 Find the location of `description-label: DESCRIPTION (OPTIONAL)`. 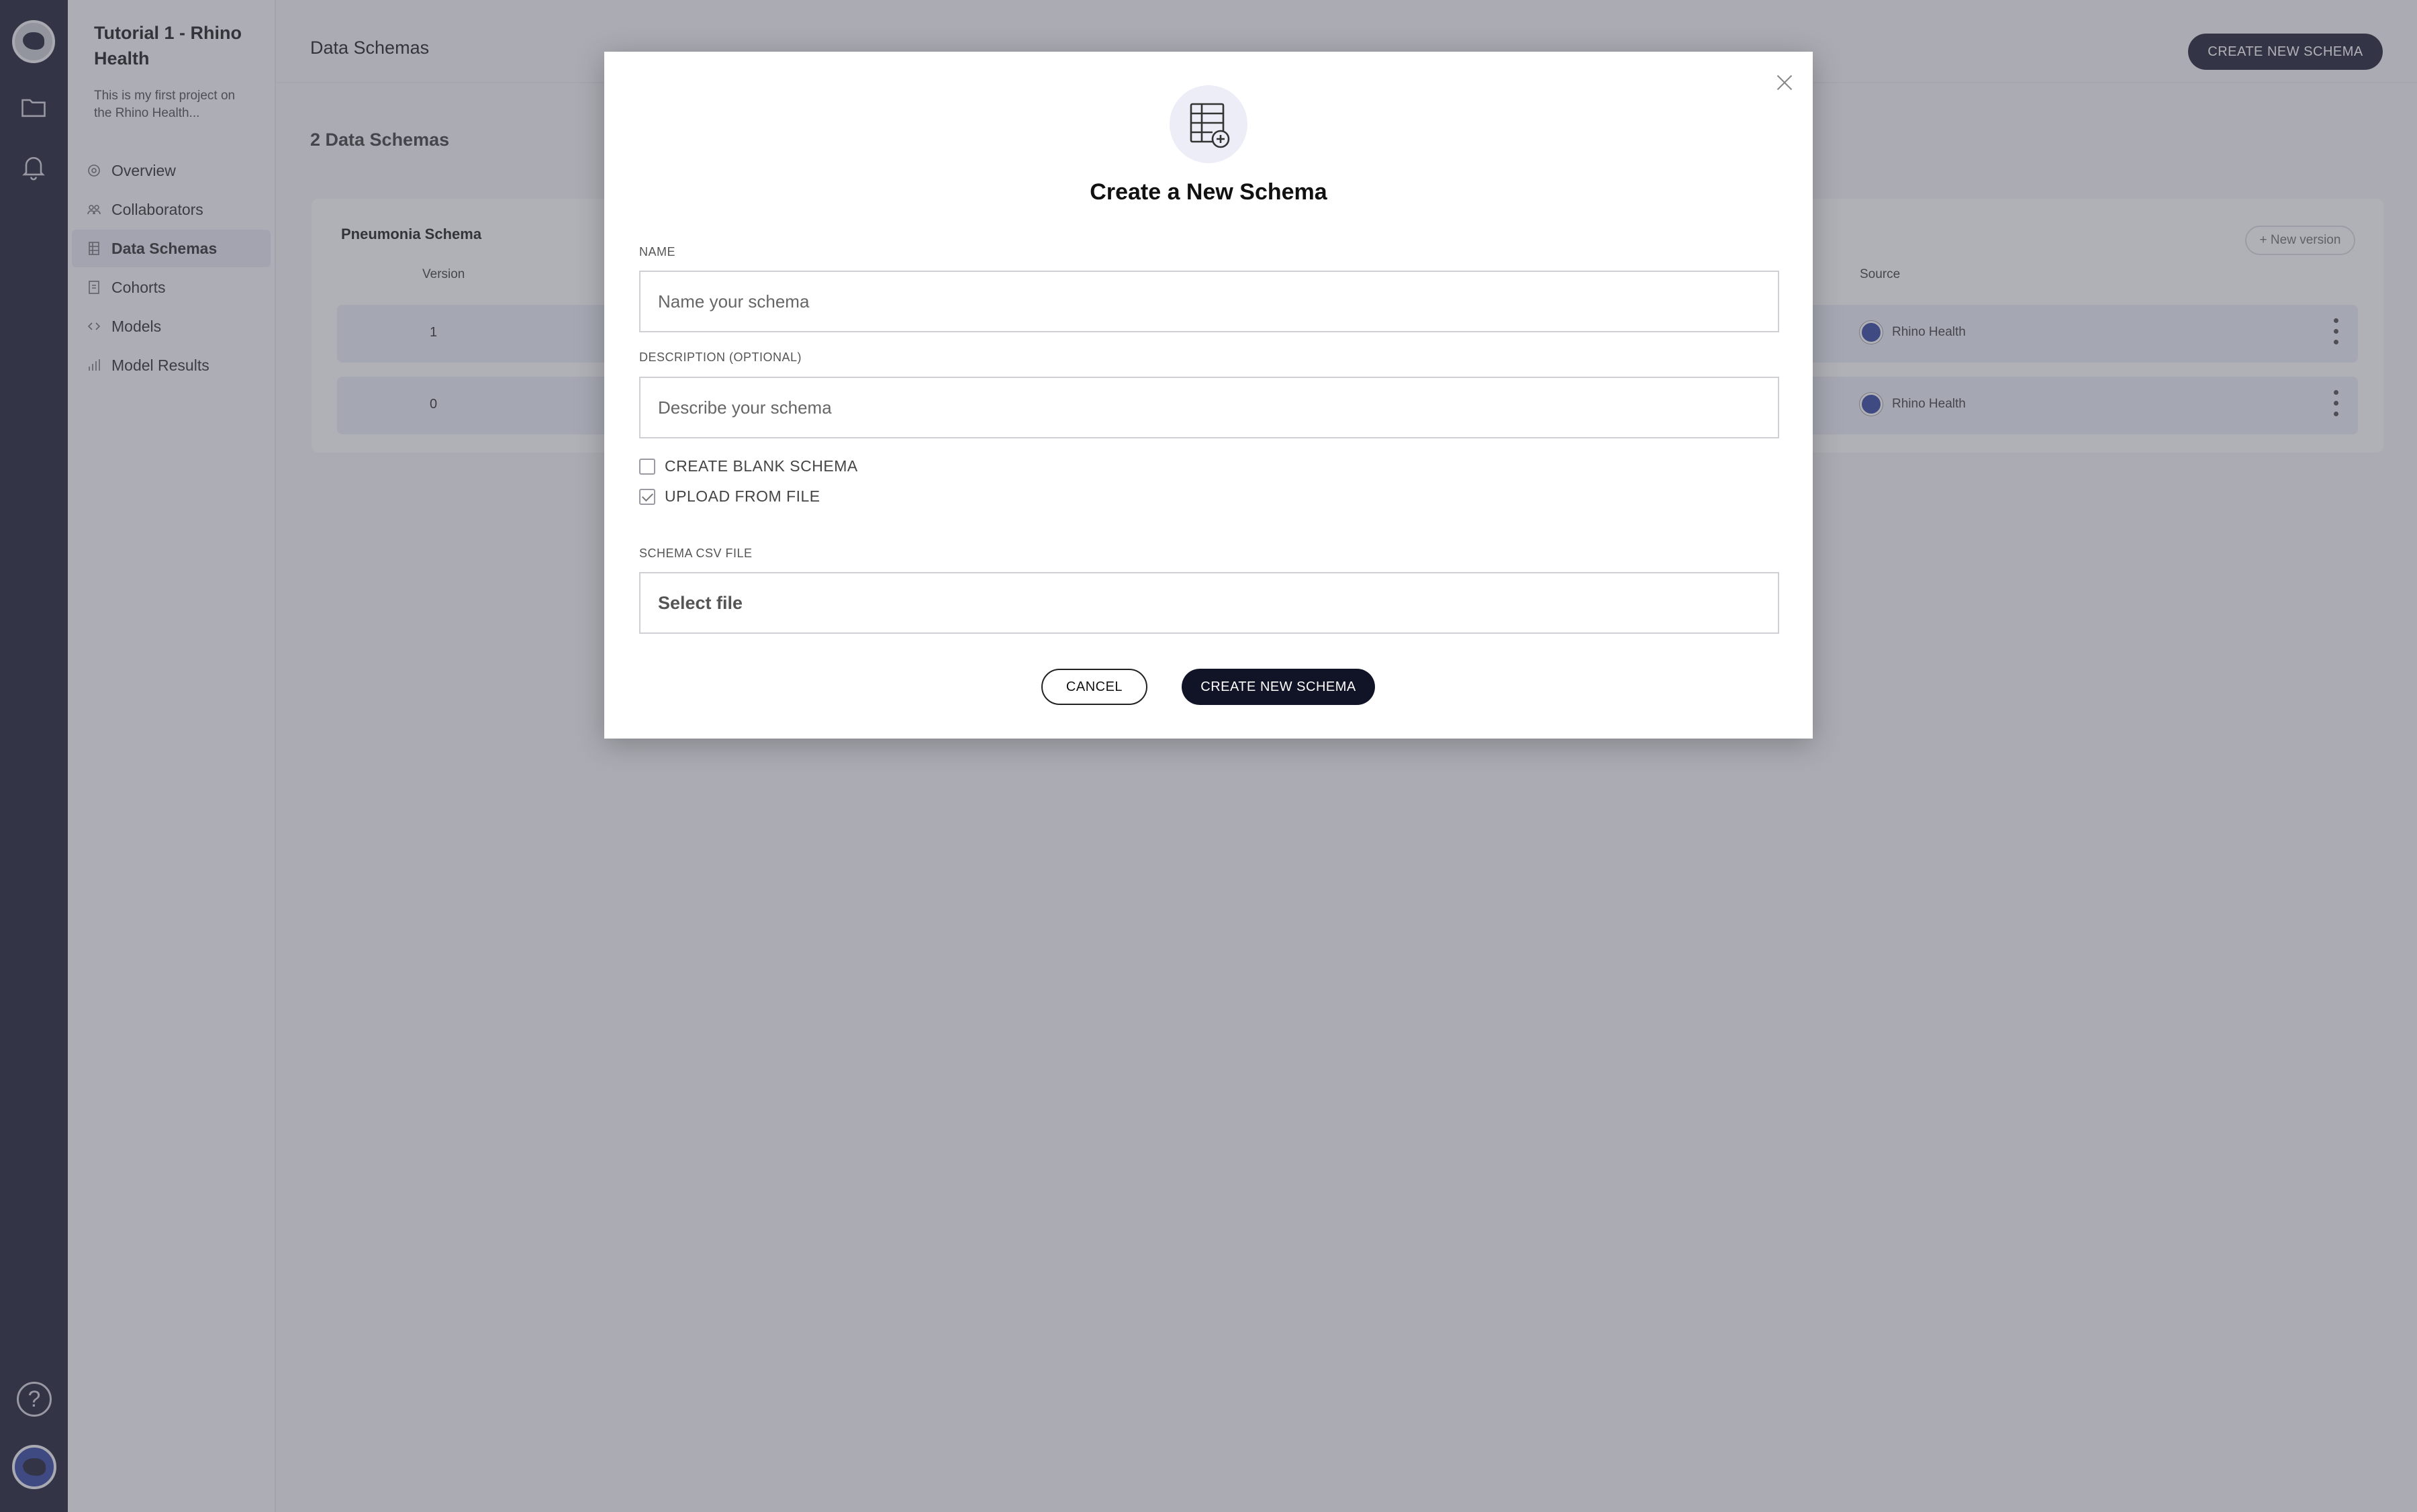

description-label: DESCRIPTION (OPTIONAL) is located at coordinates (720, 357).